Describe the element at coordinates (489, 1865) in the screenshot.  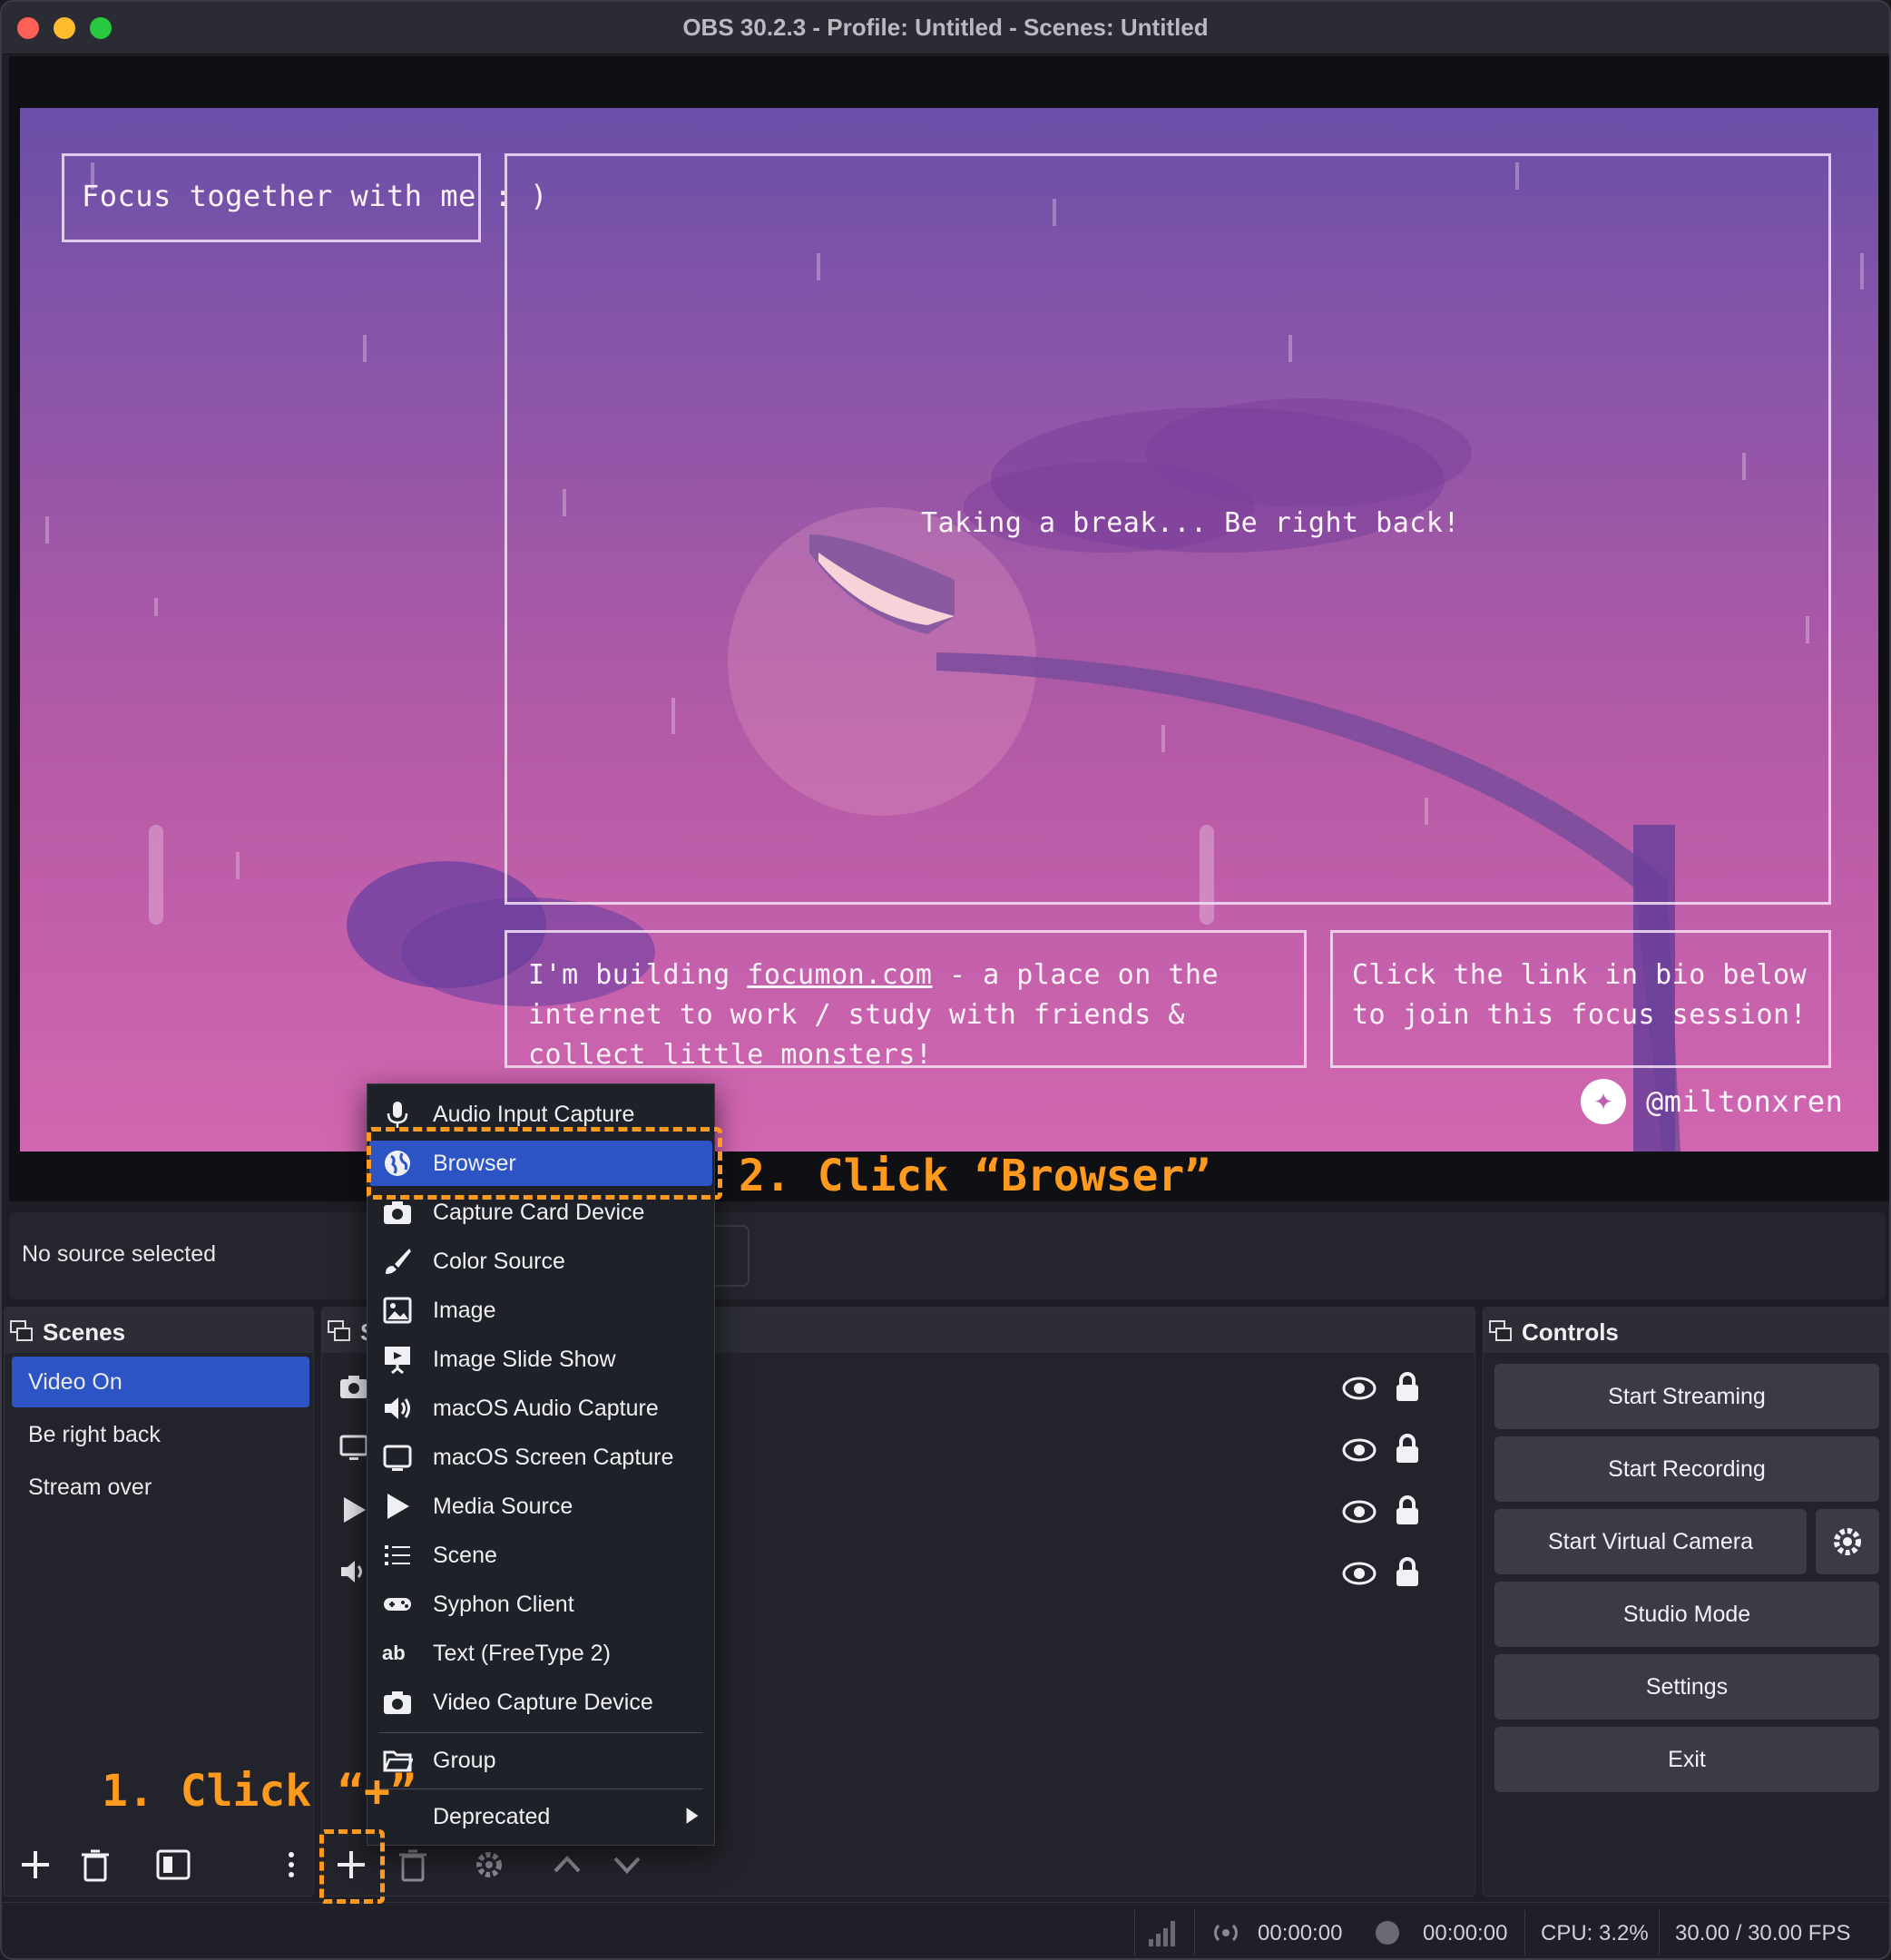
I see `source-properties-gear-icon` at that location.